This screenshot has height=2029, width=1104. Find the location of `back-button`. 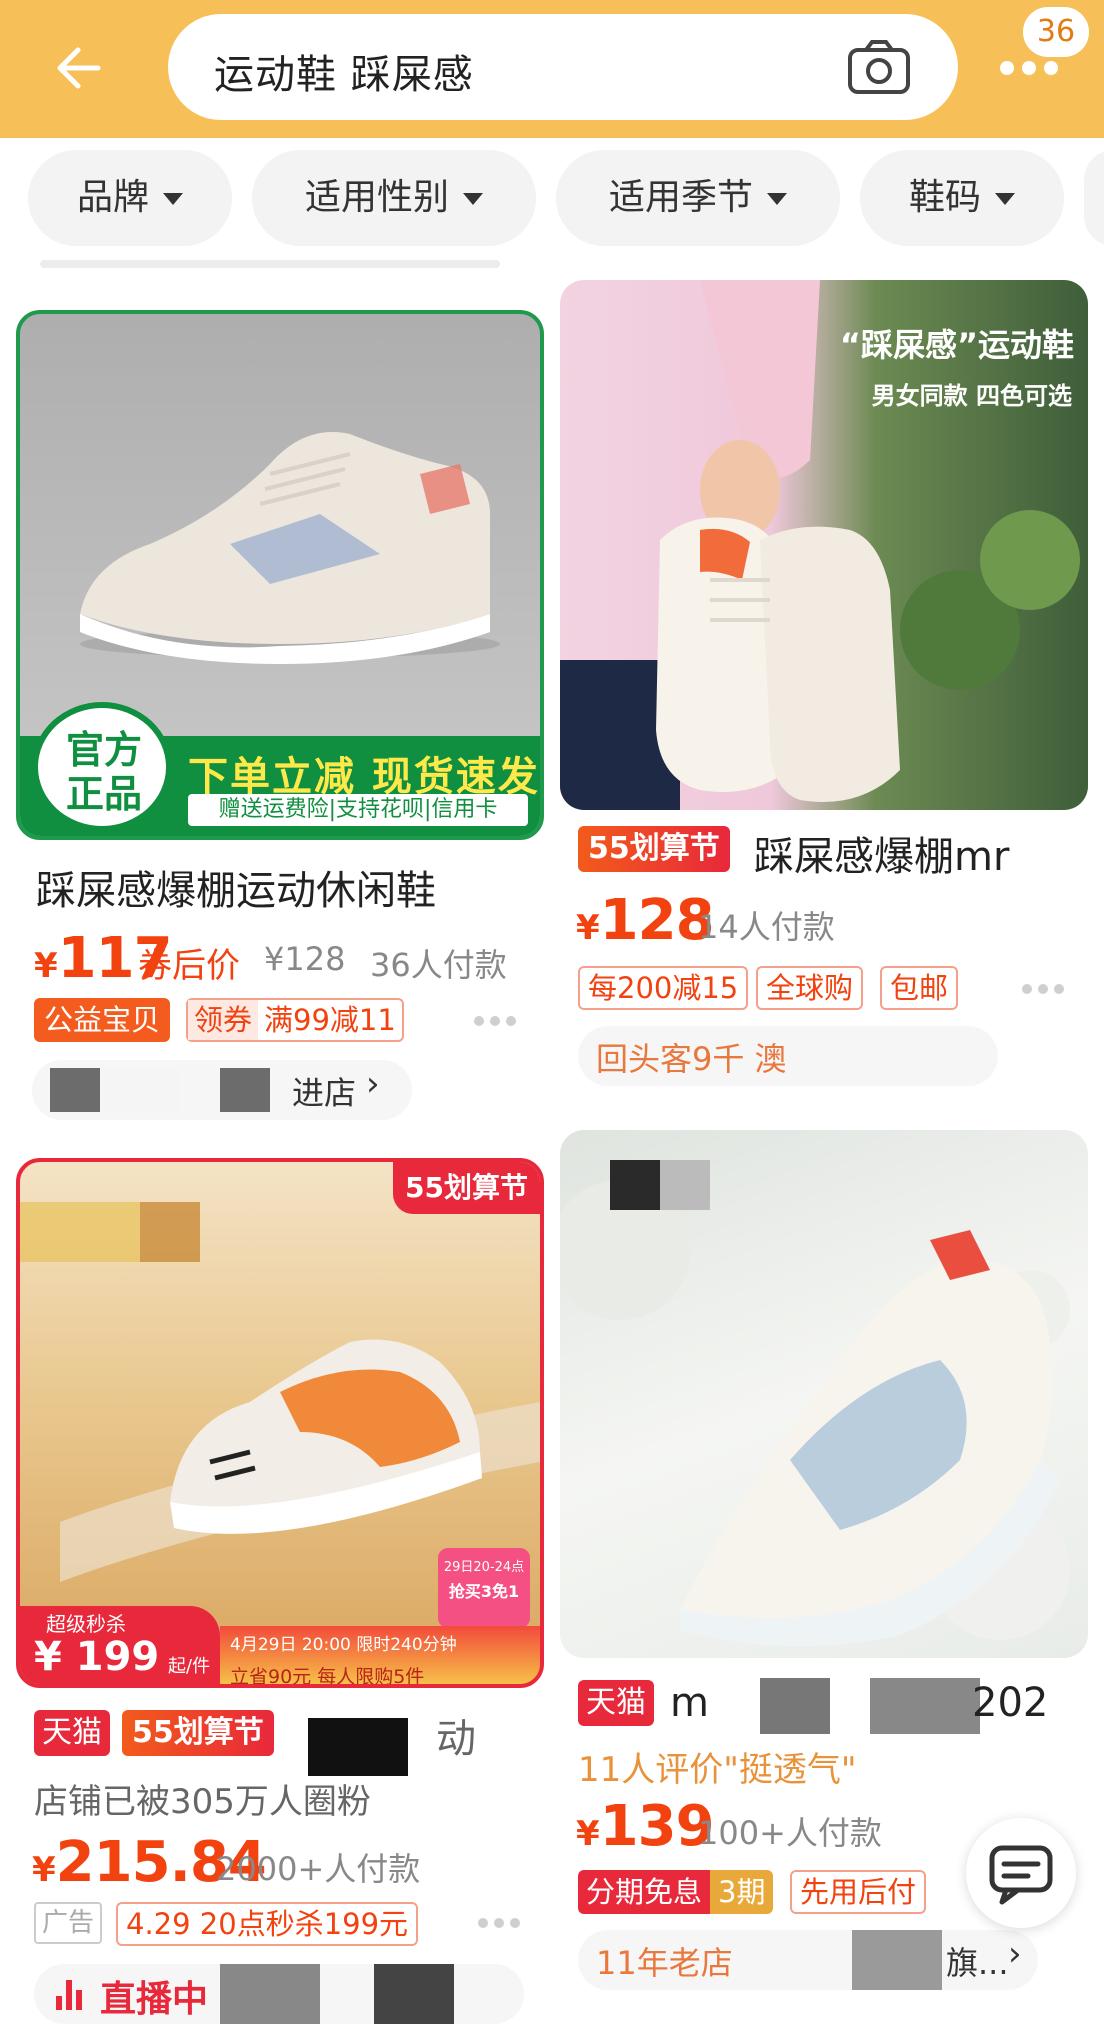

back-button is located at coordinates (80, 68).